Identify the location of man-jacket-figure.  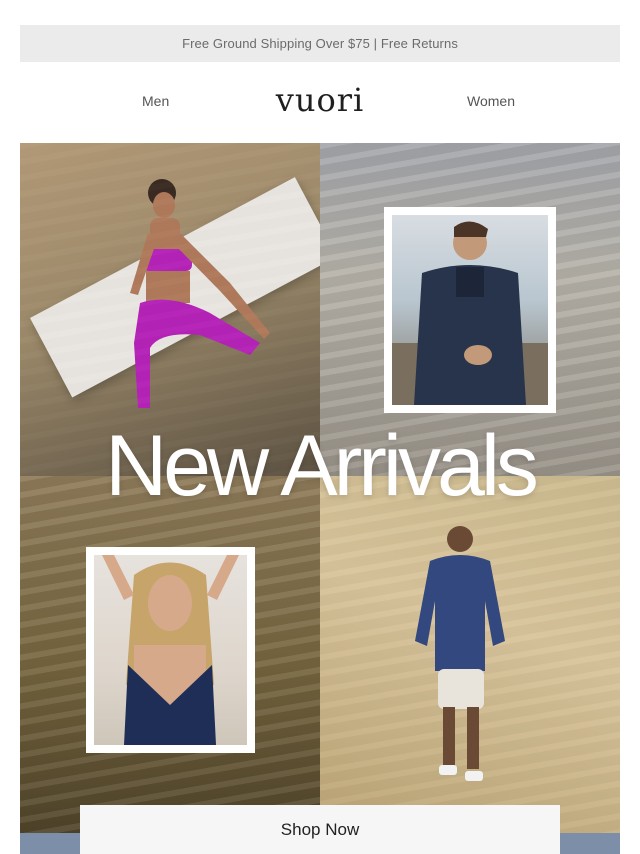
(470, 313).